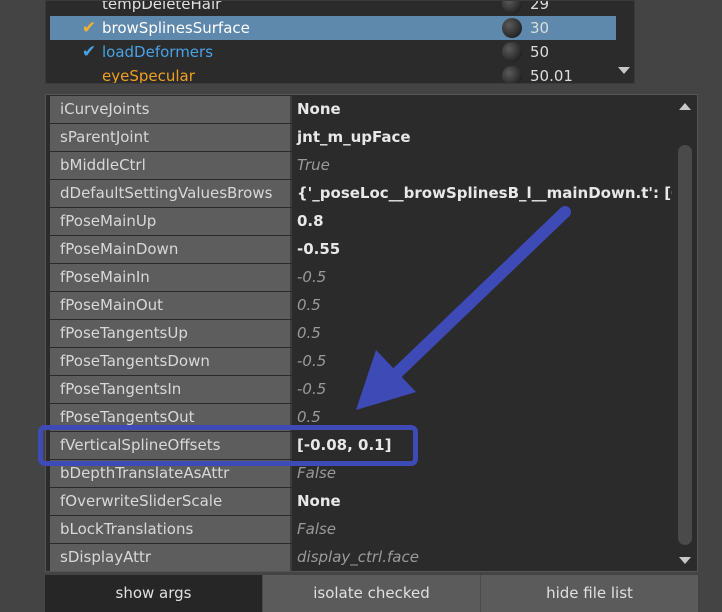  Describe the element at coordinates (463, 308) in the screenshot. I see `annotation-arrow-icon` at that location.